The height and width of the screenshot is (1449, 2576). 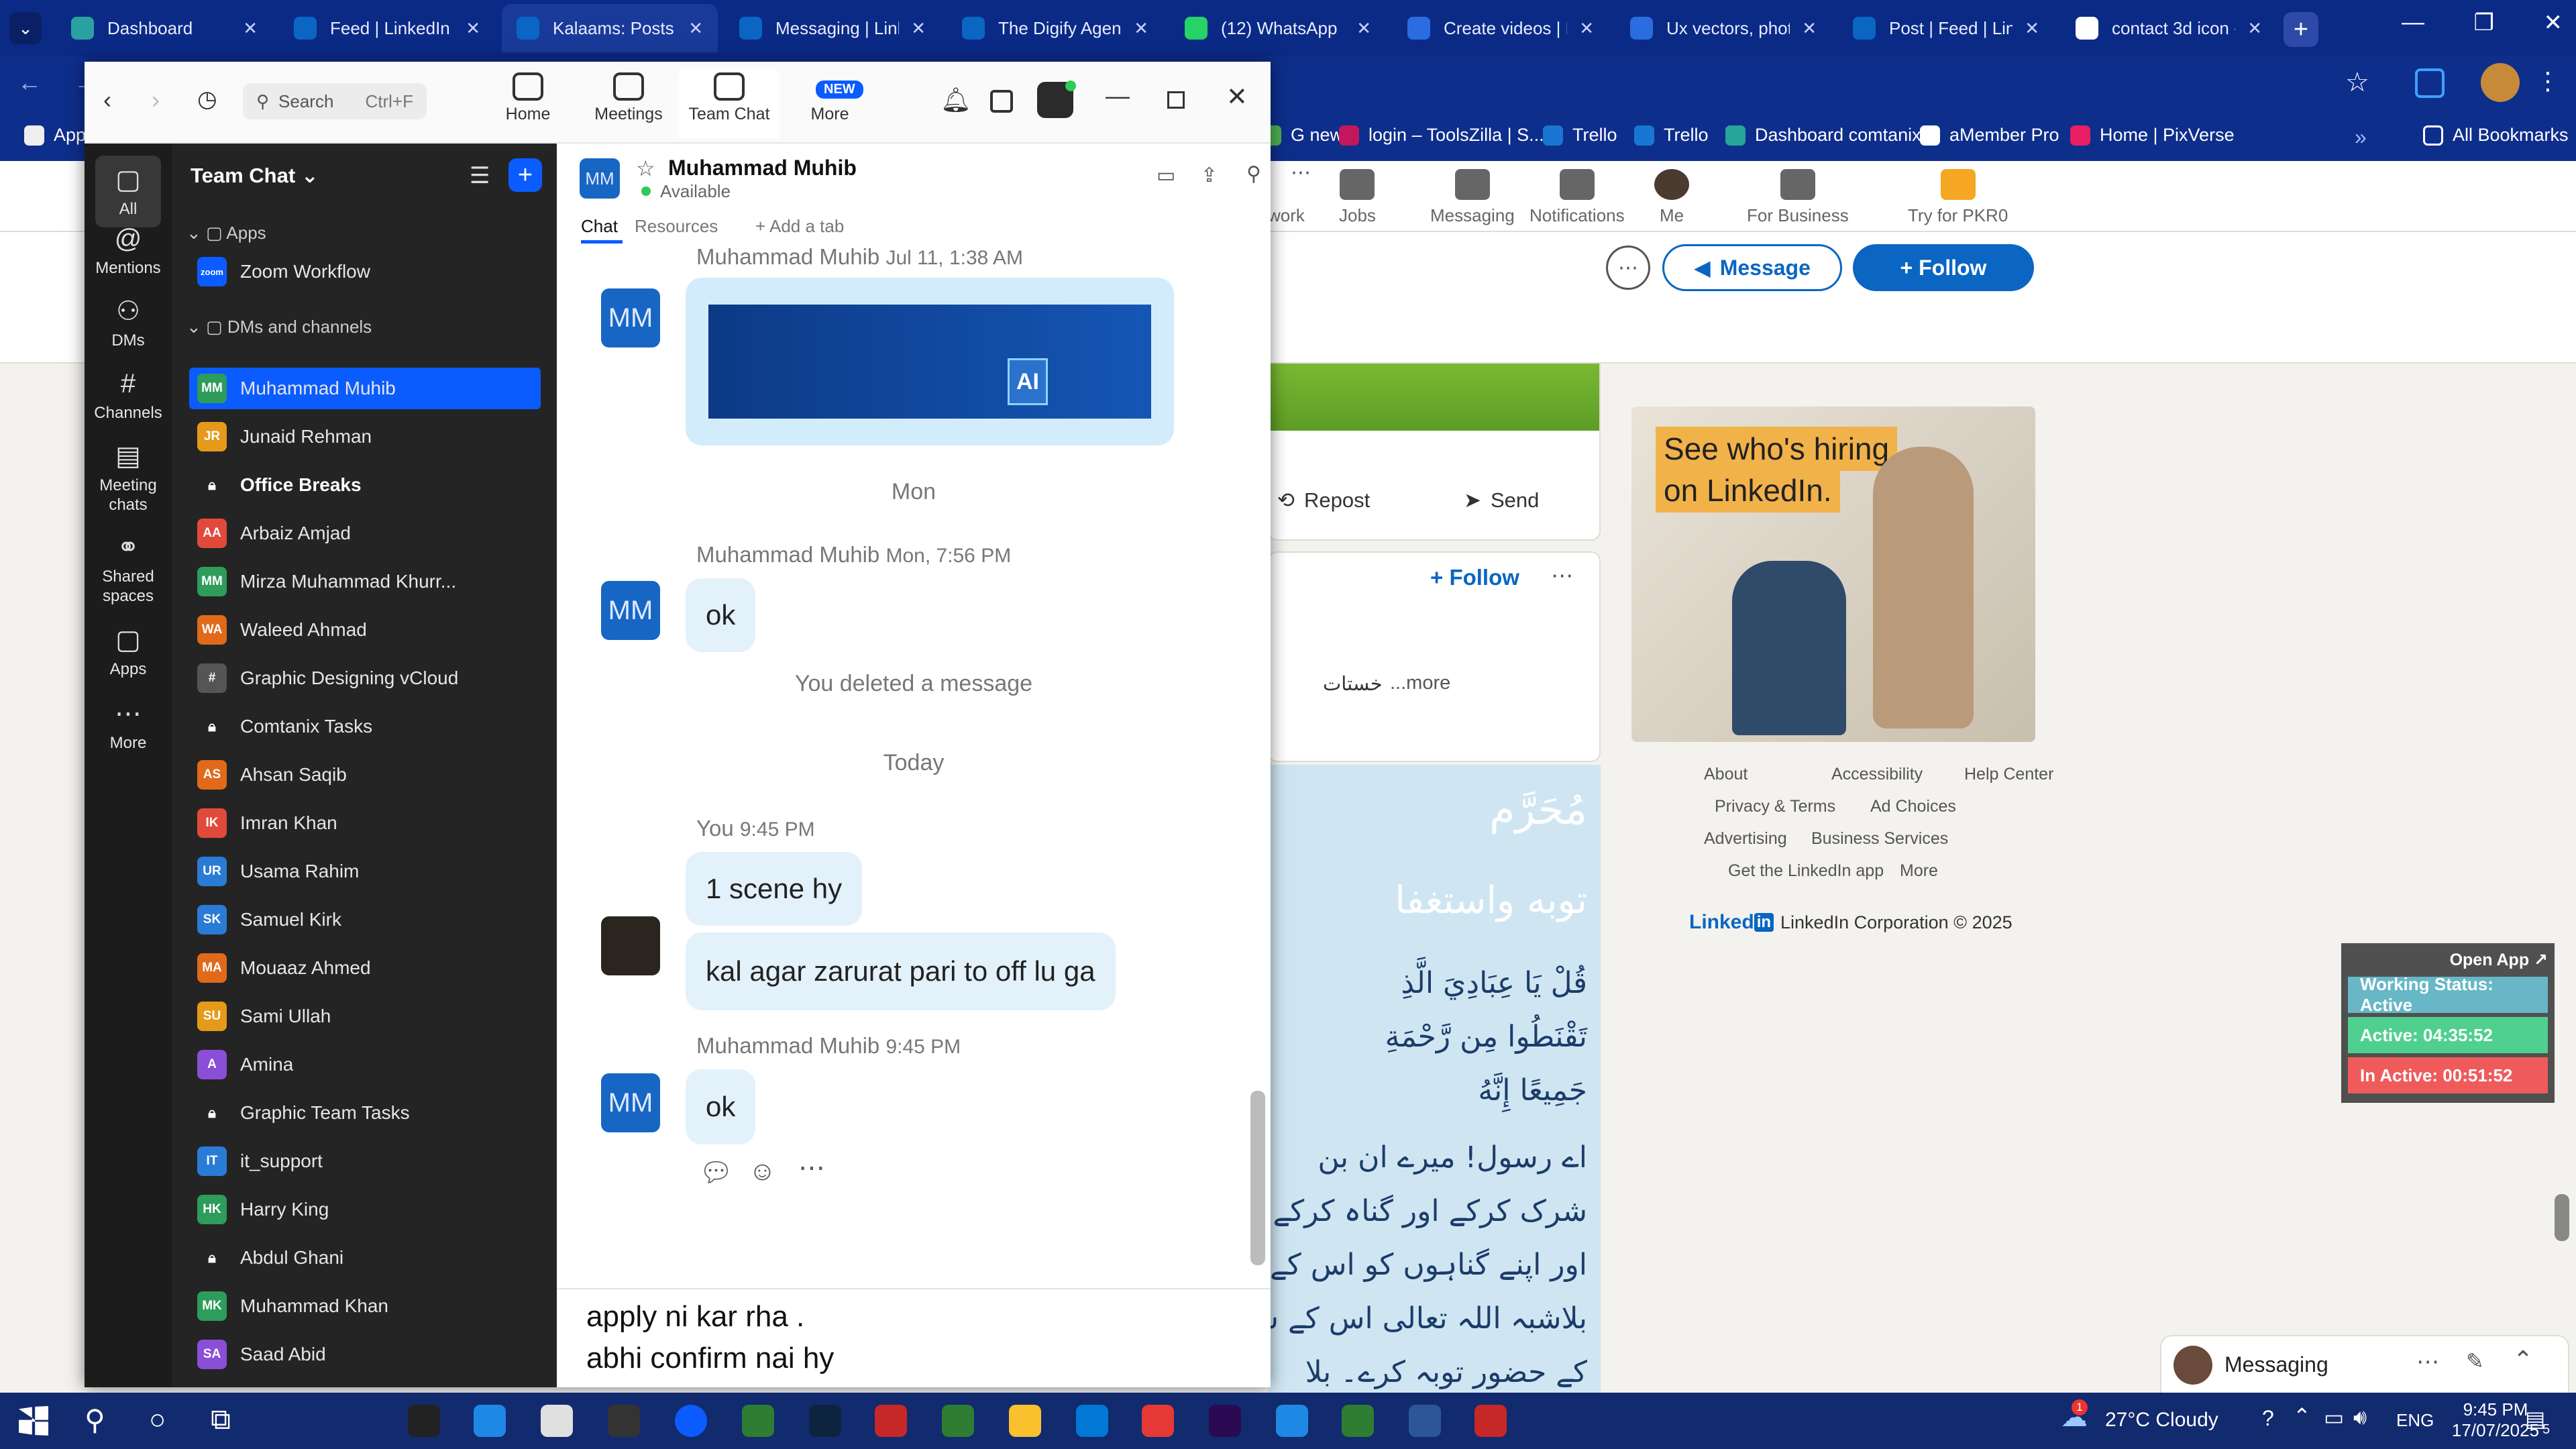 I want to click on image-message: AI, so click(x=930, y=361).